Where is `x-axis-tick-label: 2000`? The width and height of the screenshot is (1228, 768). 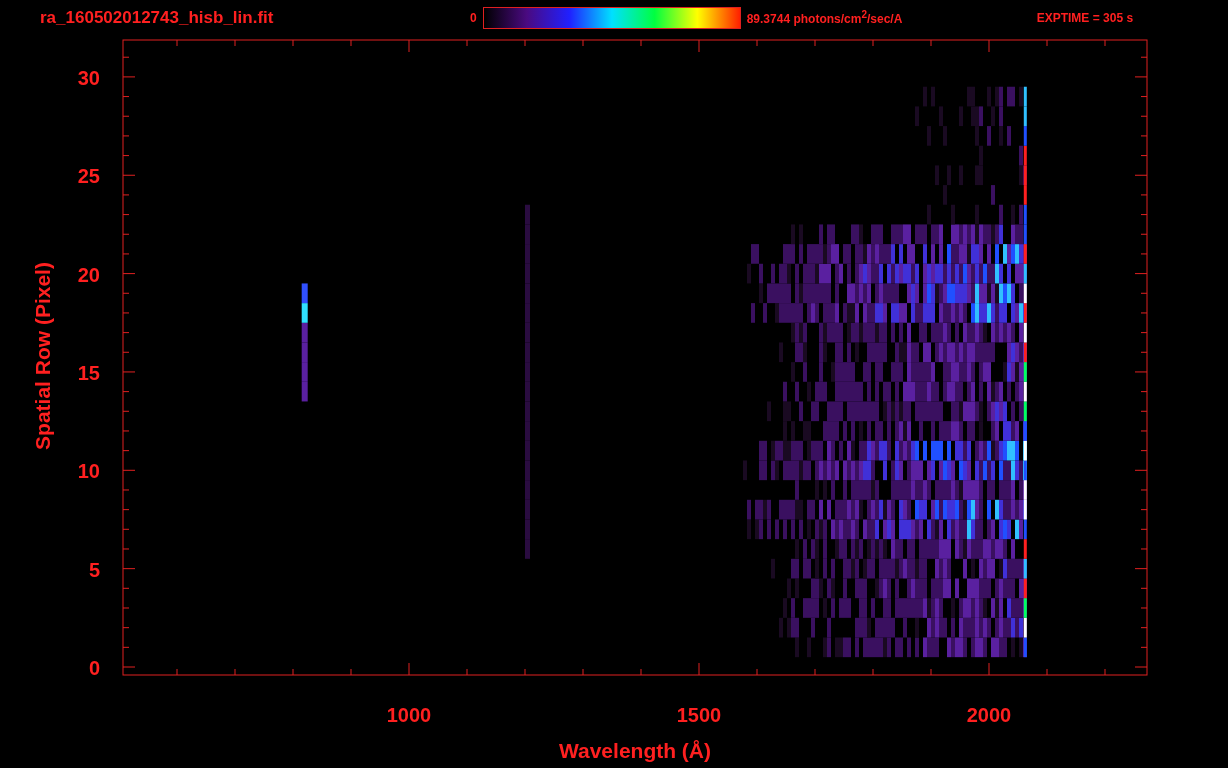
x-axis-tick-label: 2000 is located at coordinates (989, 715).